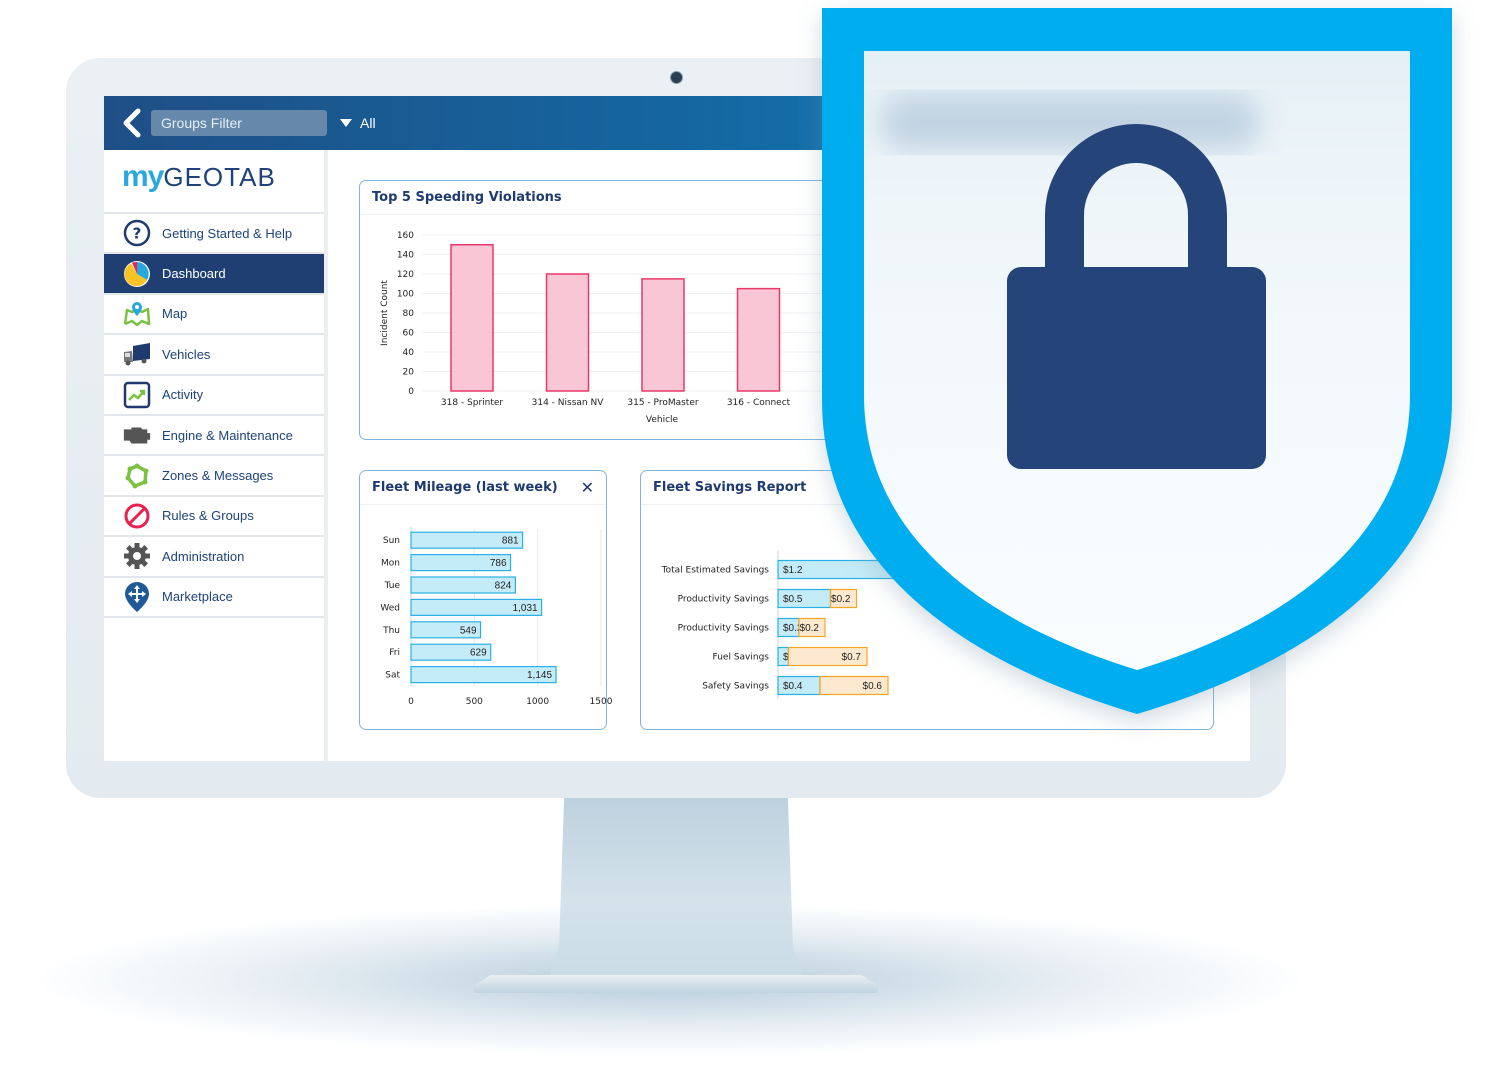 The image size is (1496, 1088). Describe the element at coordinates (793, 686) in the screenshot. I see `bar-value-label: $0.4` at that location.